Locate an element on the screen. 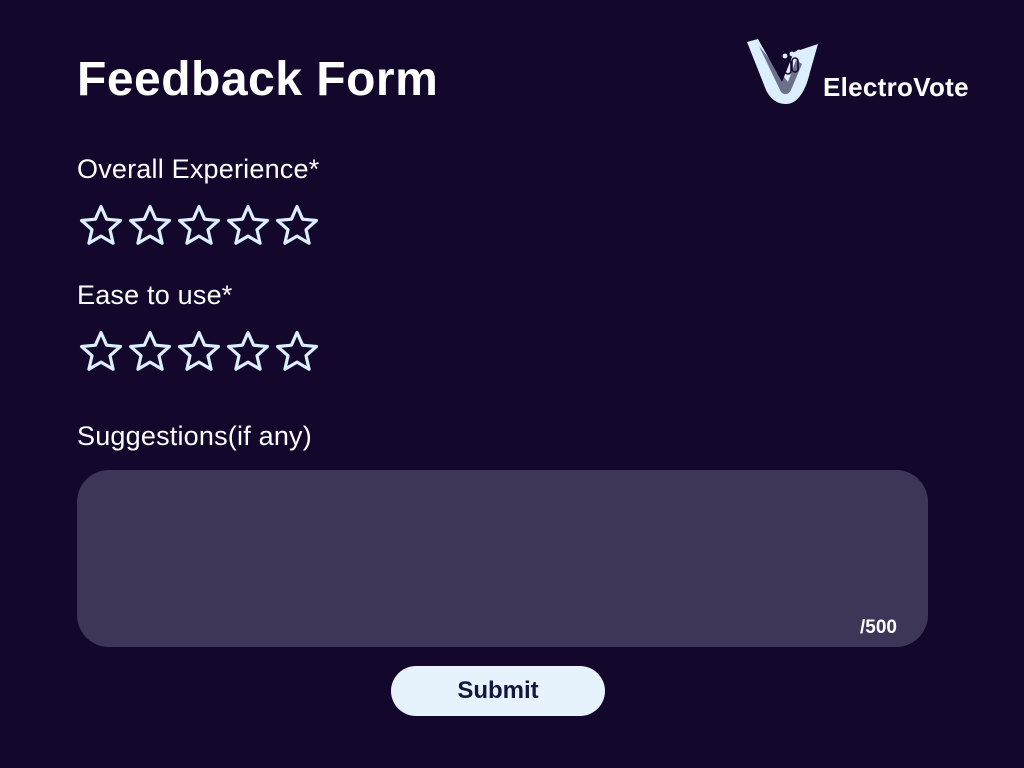  ease-to-use-label: Ease to use* is located at coordinates (155, 295).